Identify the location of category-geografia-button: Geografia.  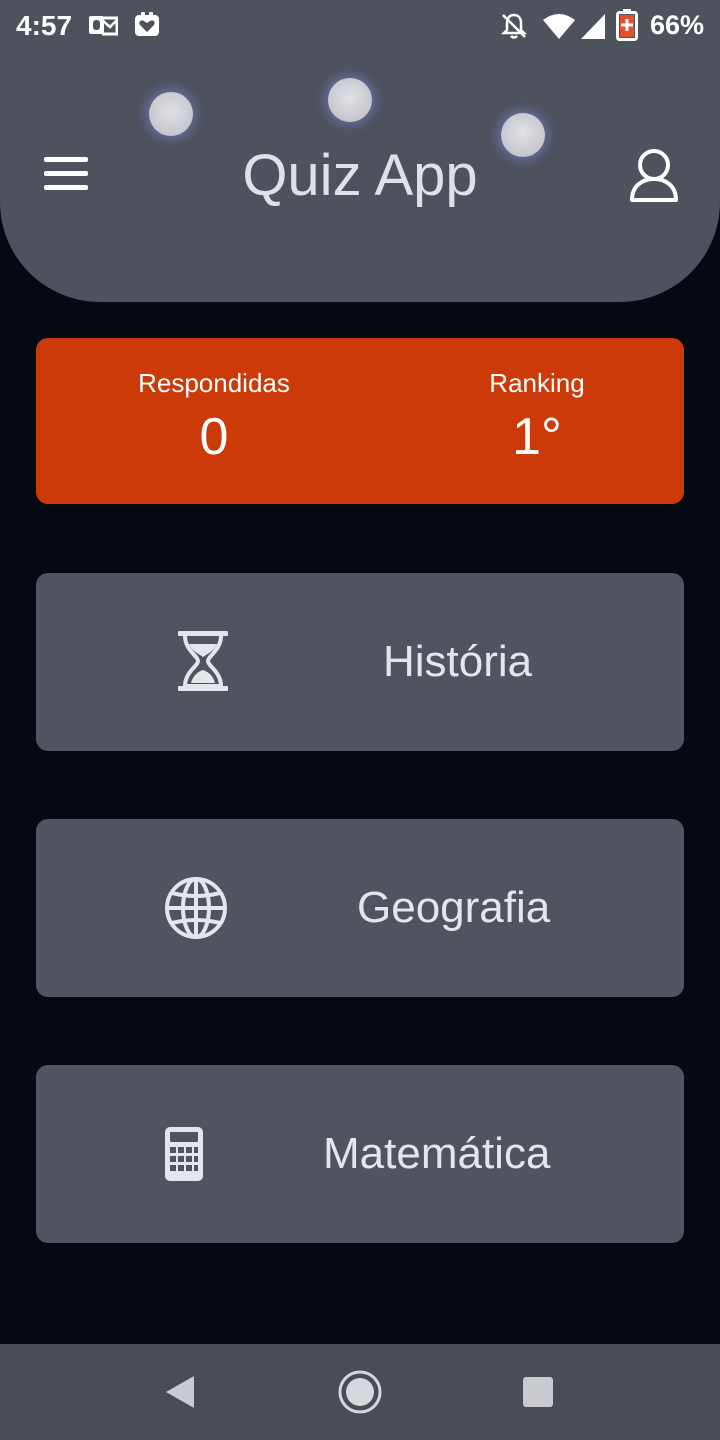
(360, 908).